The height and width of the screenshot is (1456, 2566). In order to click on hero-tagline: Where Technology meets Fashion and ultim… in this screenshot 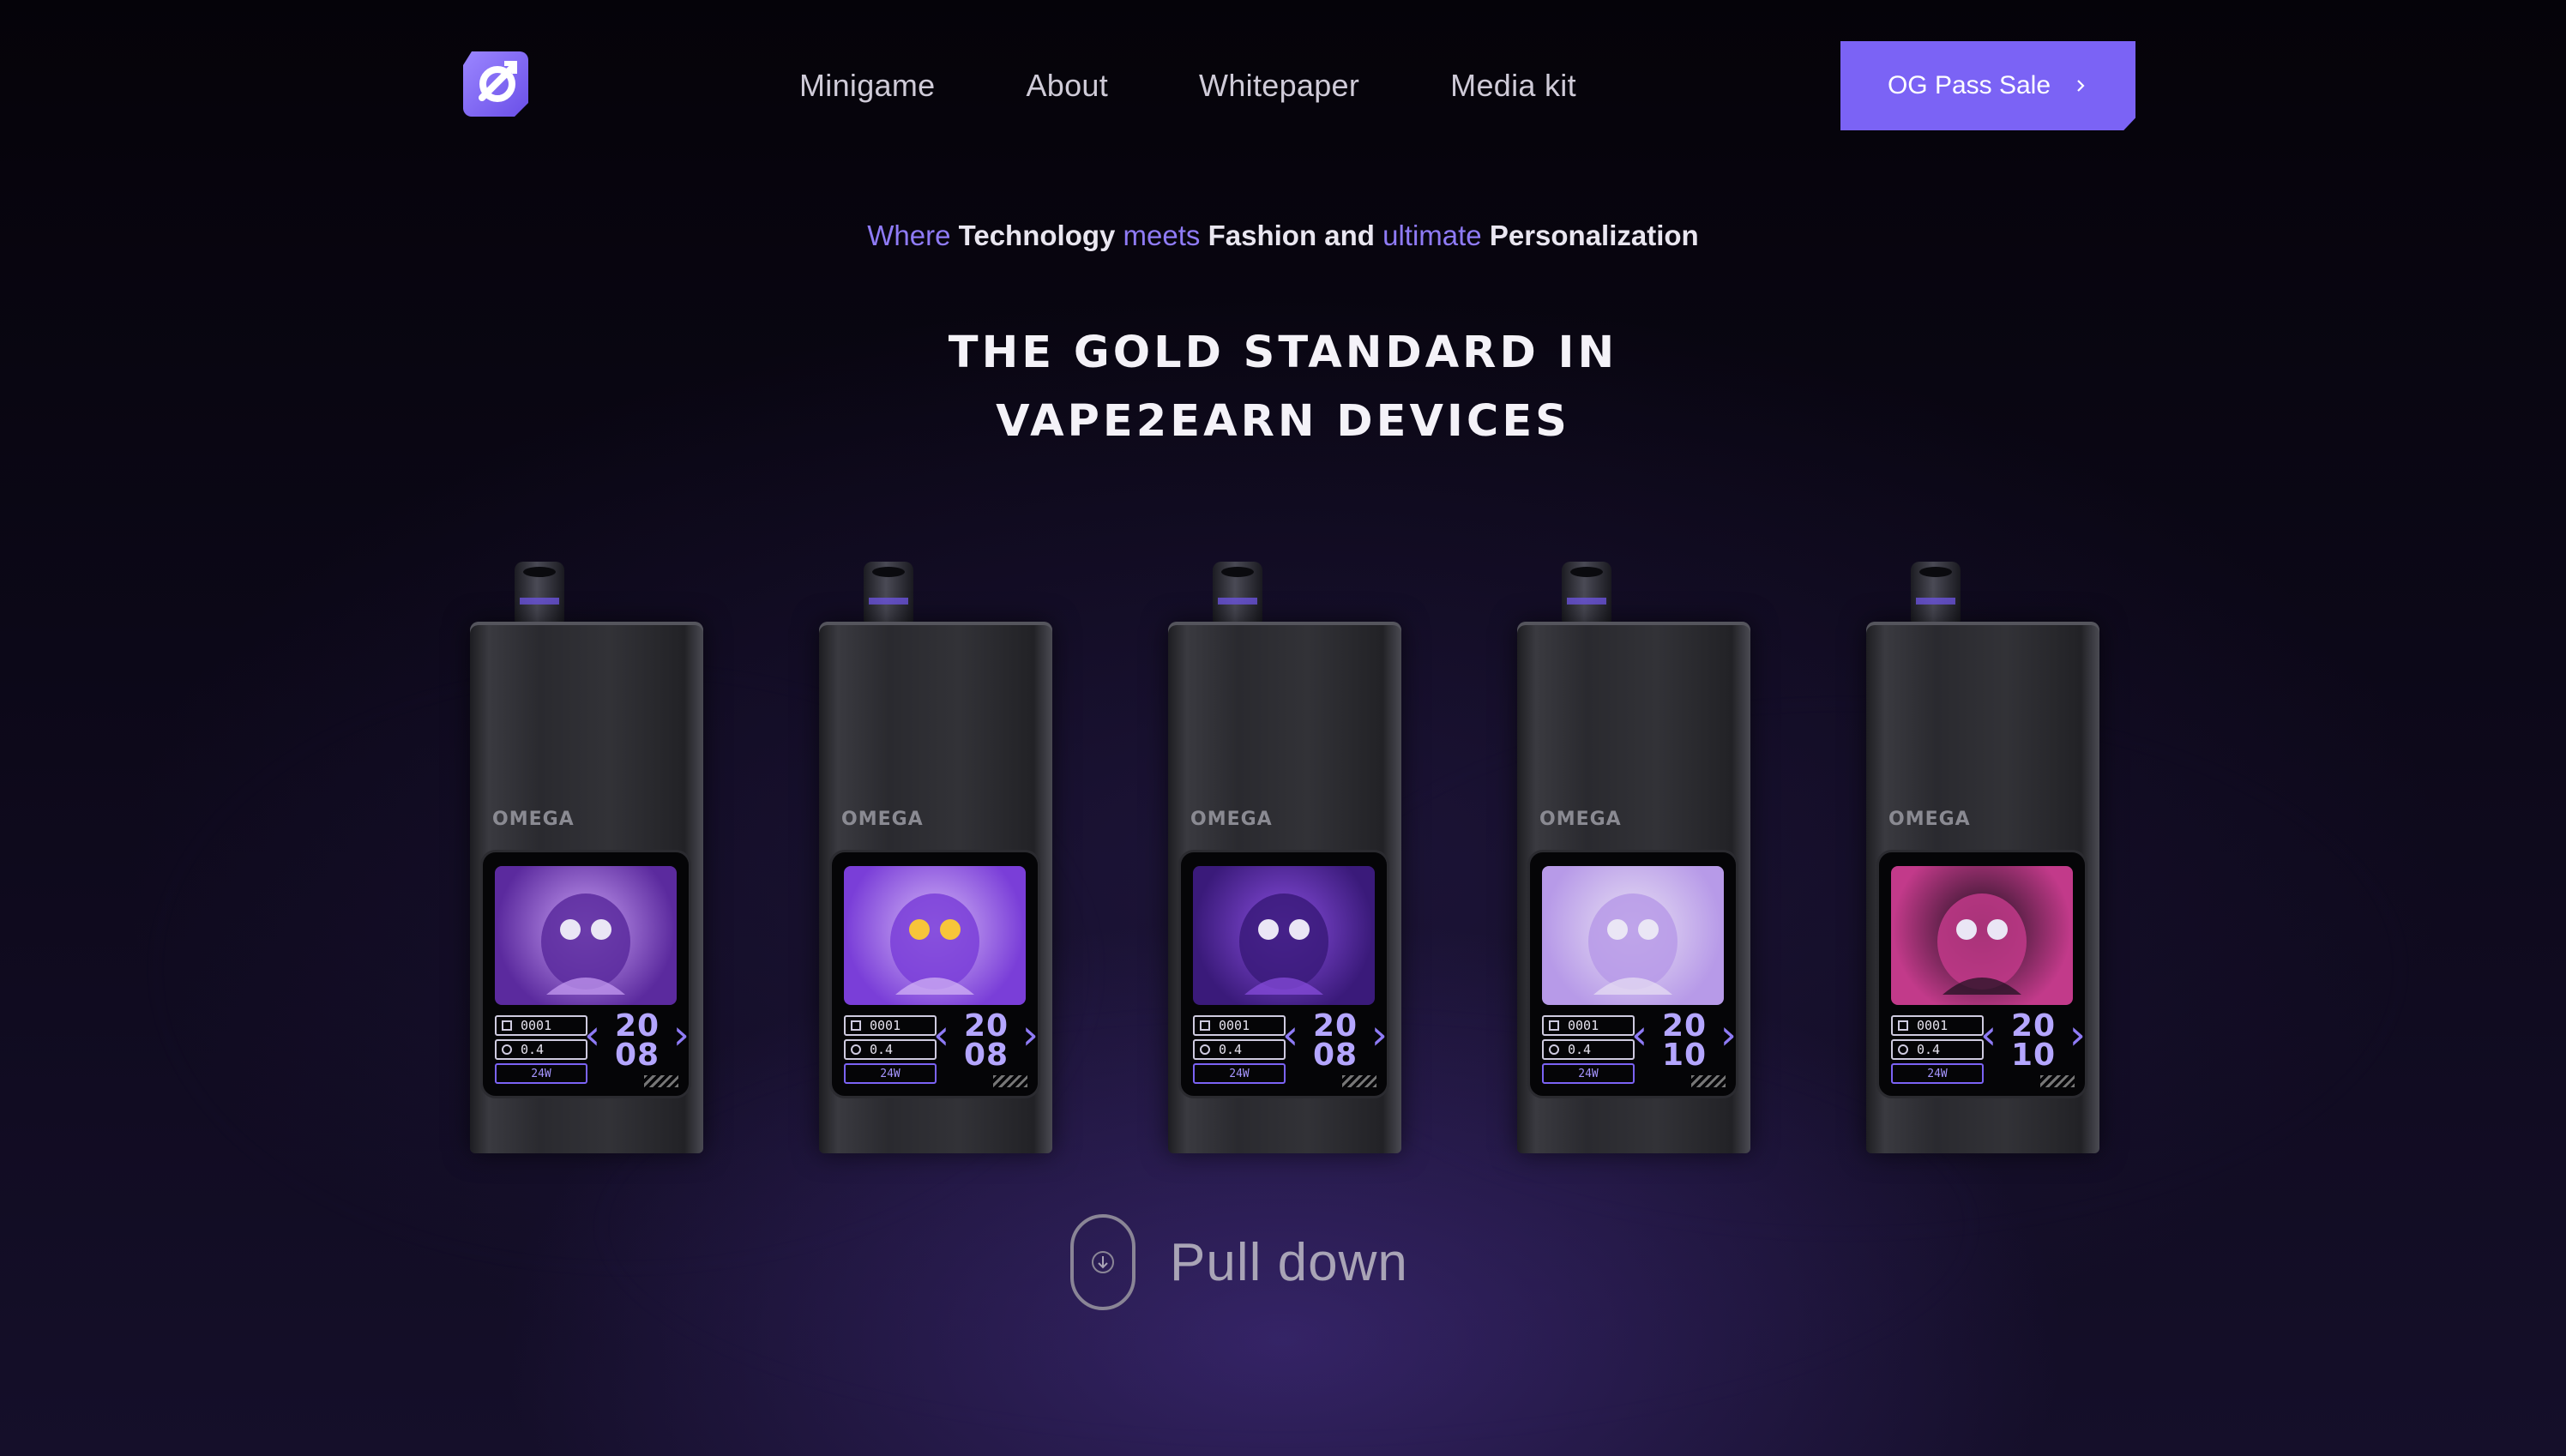, I will do `click(1283, 236)`.